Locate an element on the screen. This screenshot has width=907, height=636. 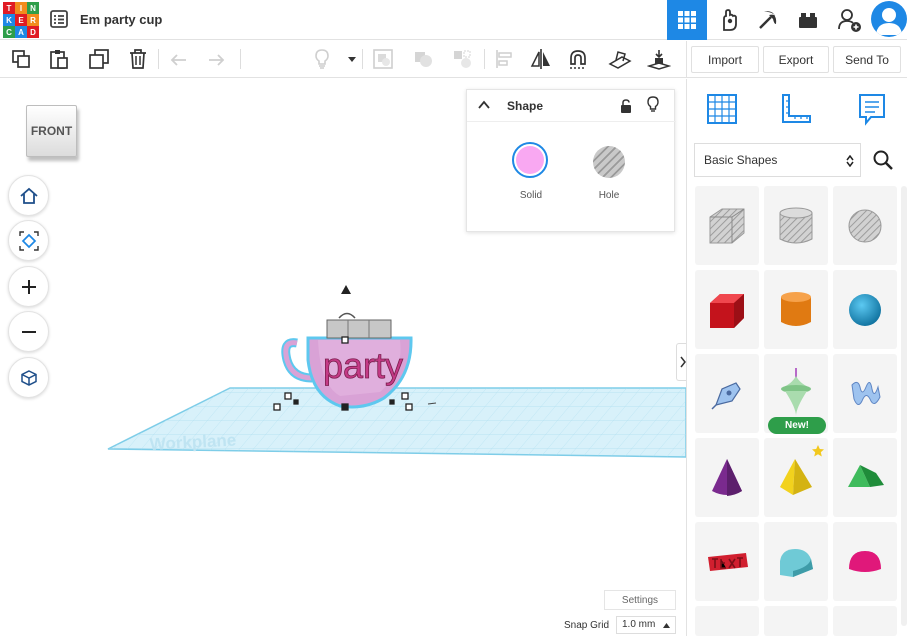
paste-button is located at coordinates (59, 59).